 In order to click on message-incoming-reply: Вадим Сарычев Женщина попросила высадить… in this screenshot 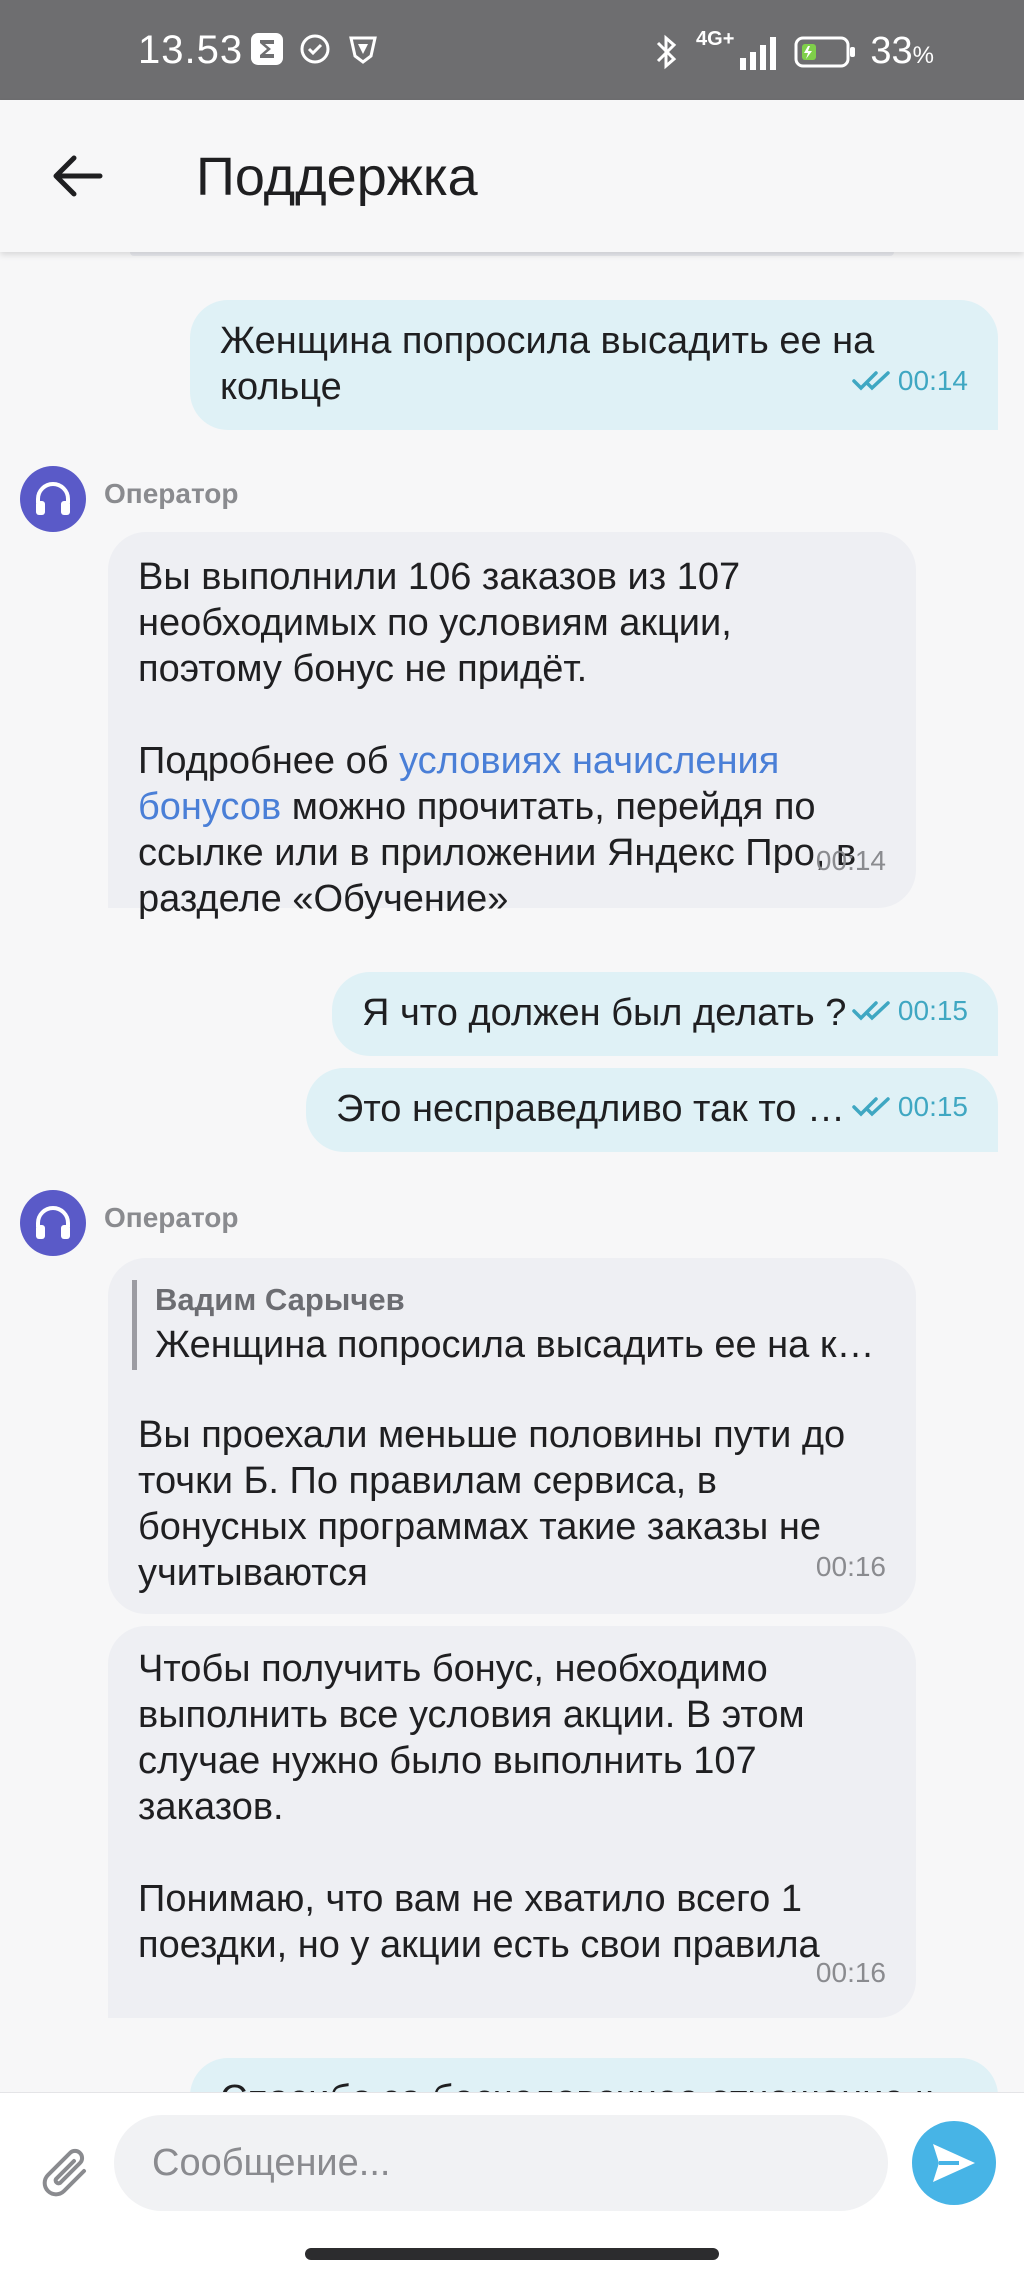, I will do `click(512, 1436)`.